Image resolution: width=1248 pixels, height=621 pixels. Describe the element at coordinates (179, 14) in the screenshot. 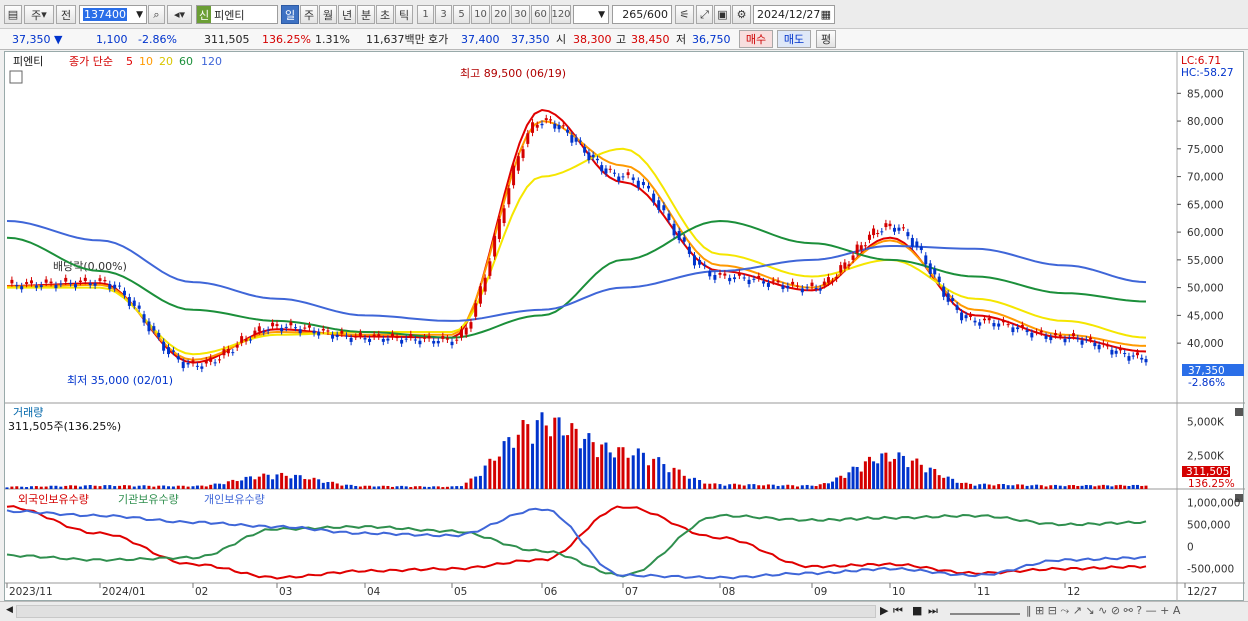

I see `speaker-icon: ◂▾` at that location.